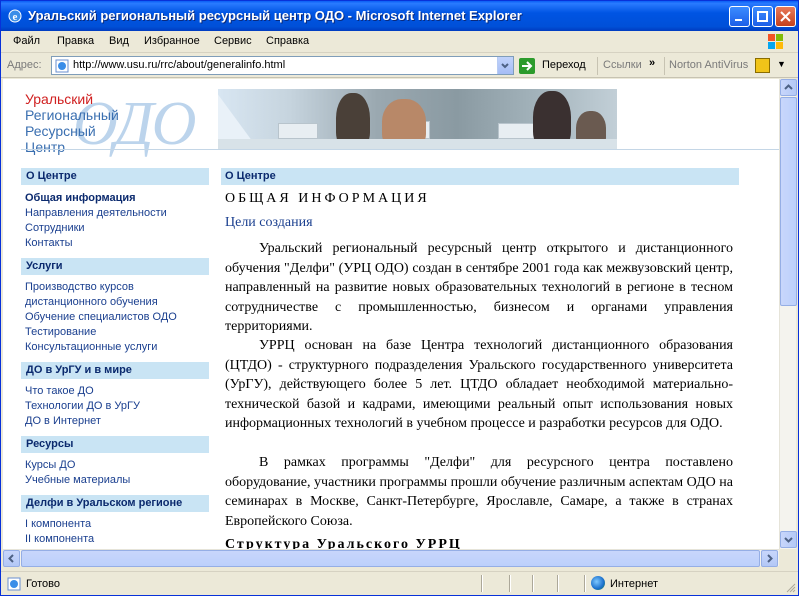 The height and width of the screenshot is (596, 799). I want to click on scroll-left-button, so click(11, 558).